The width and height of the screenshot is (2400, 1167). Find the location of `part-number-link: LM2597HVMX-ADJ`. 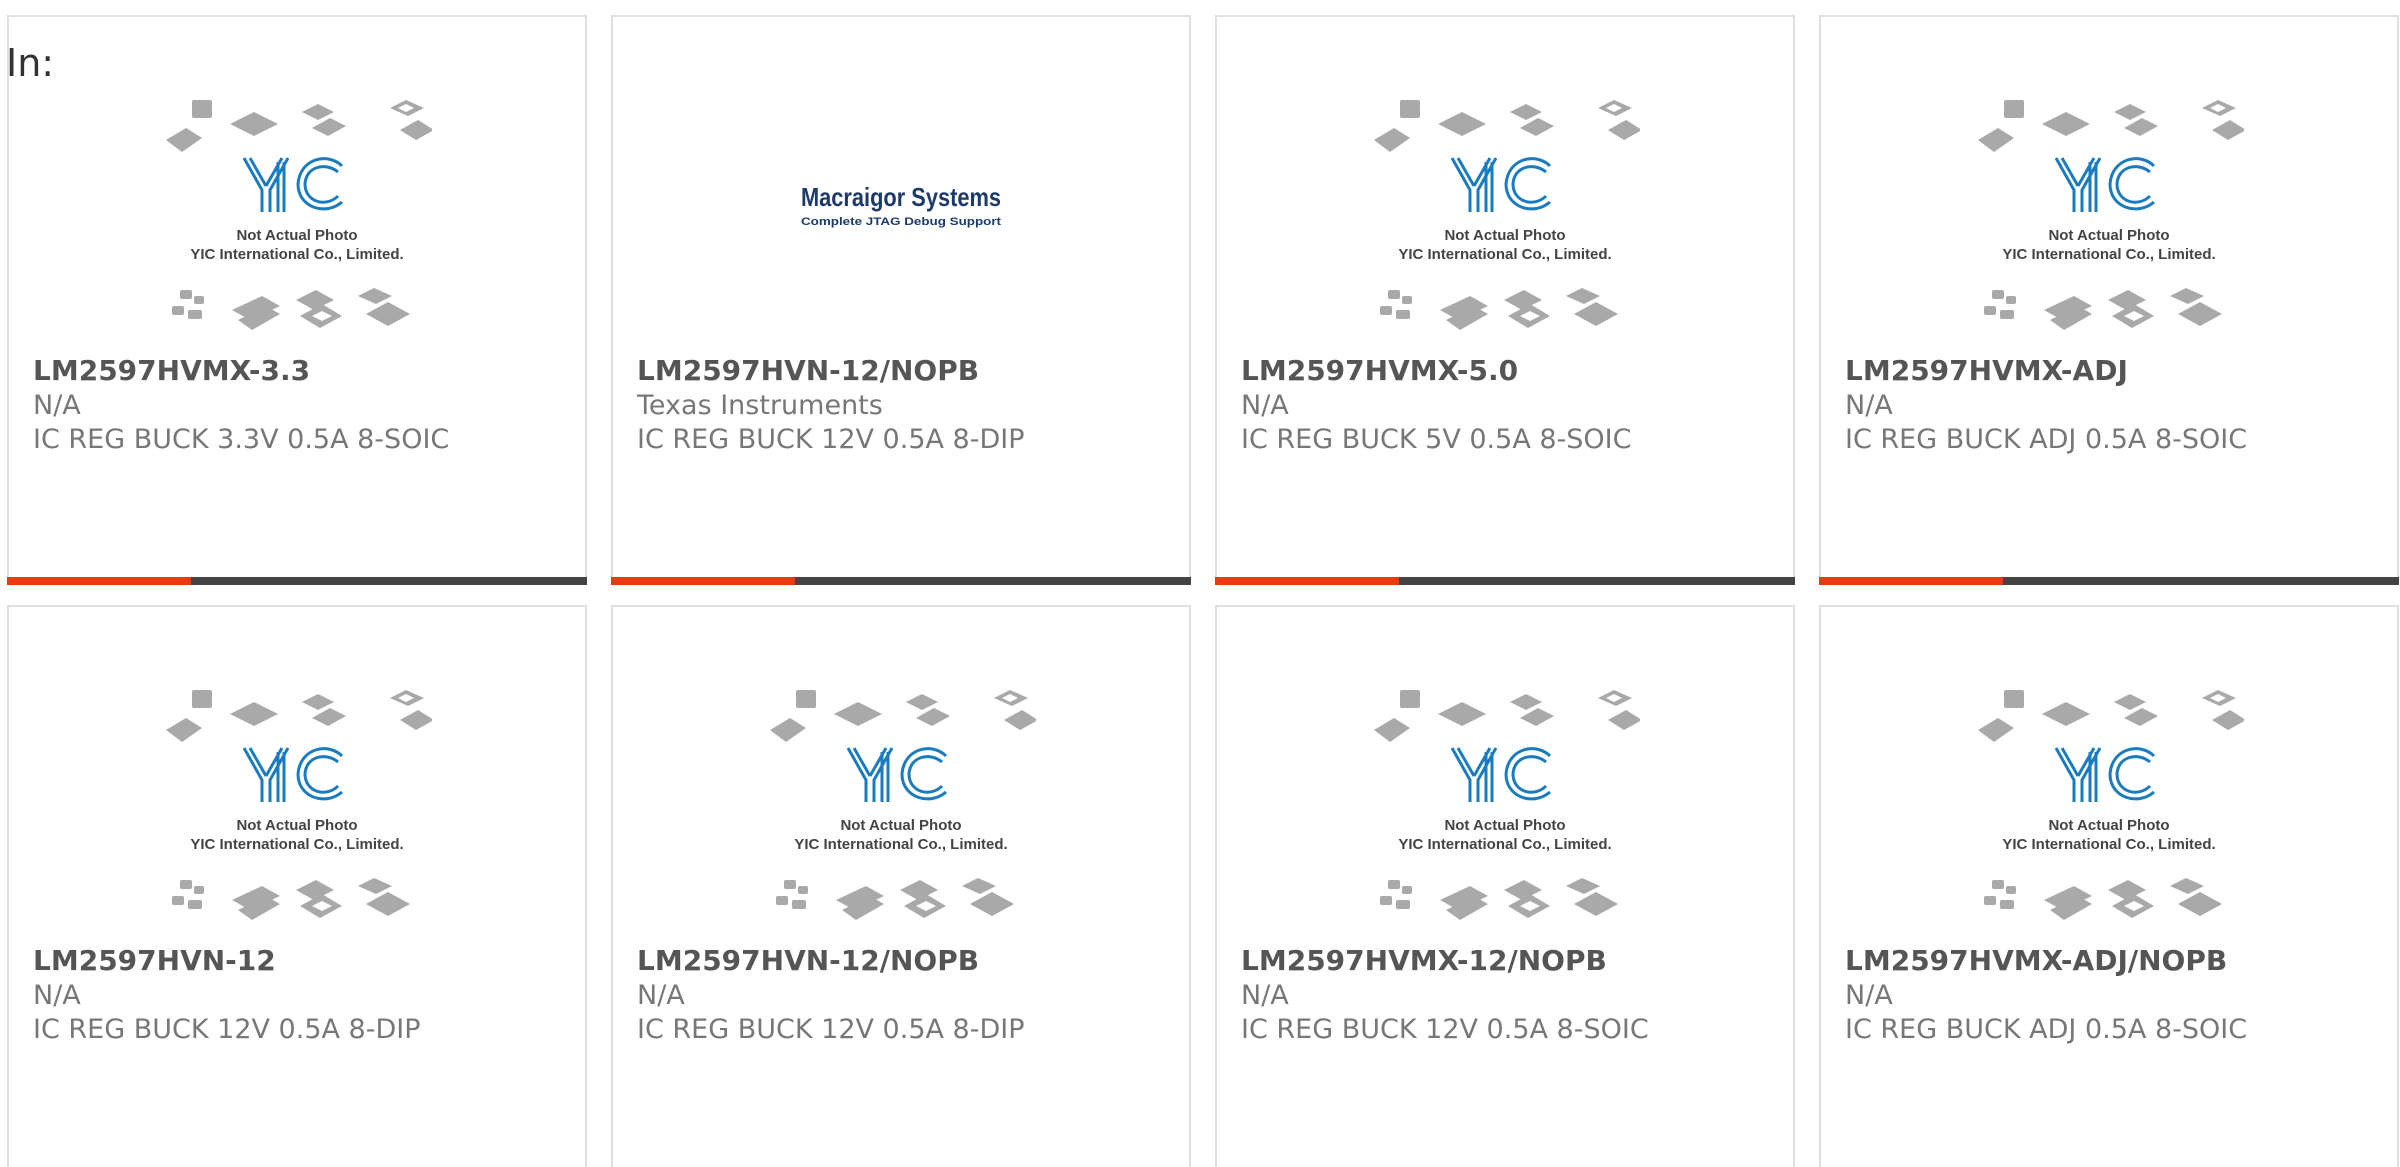

part-number-link: LM2597HVMX-ADJ is located at coordinates (1986, 371).